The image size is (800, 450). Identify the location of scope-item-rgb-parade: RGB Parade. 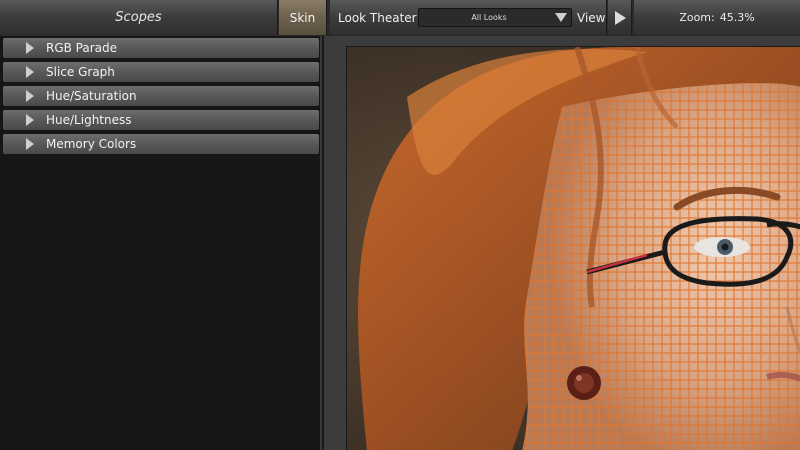
(161, 48).